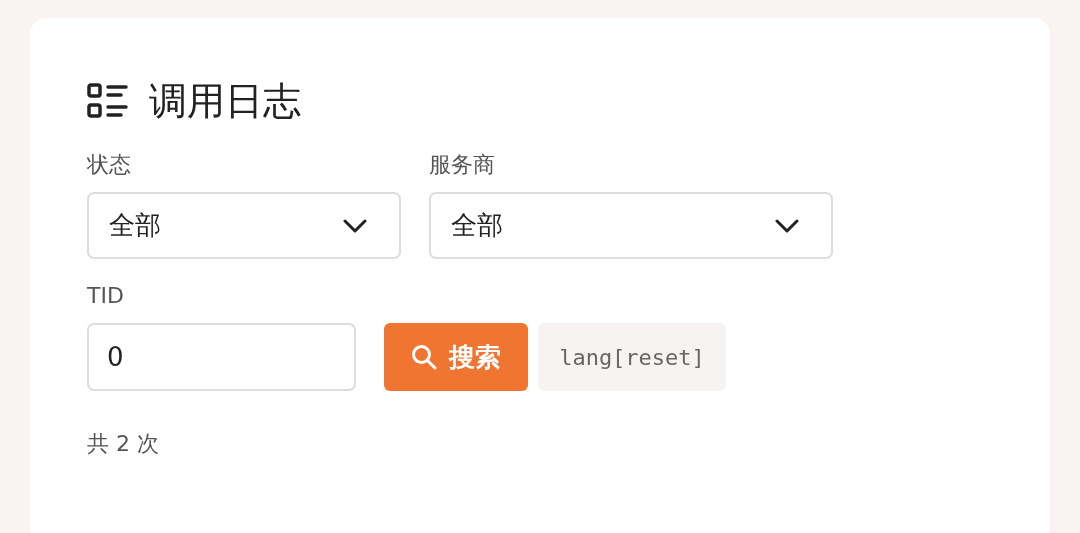 This screenshot has width=1080, height=533. Describe the element at coordinates (632, 357) in the screenshot. I see `reset-button: lang[reset]` at that location.